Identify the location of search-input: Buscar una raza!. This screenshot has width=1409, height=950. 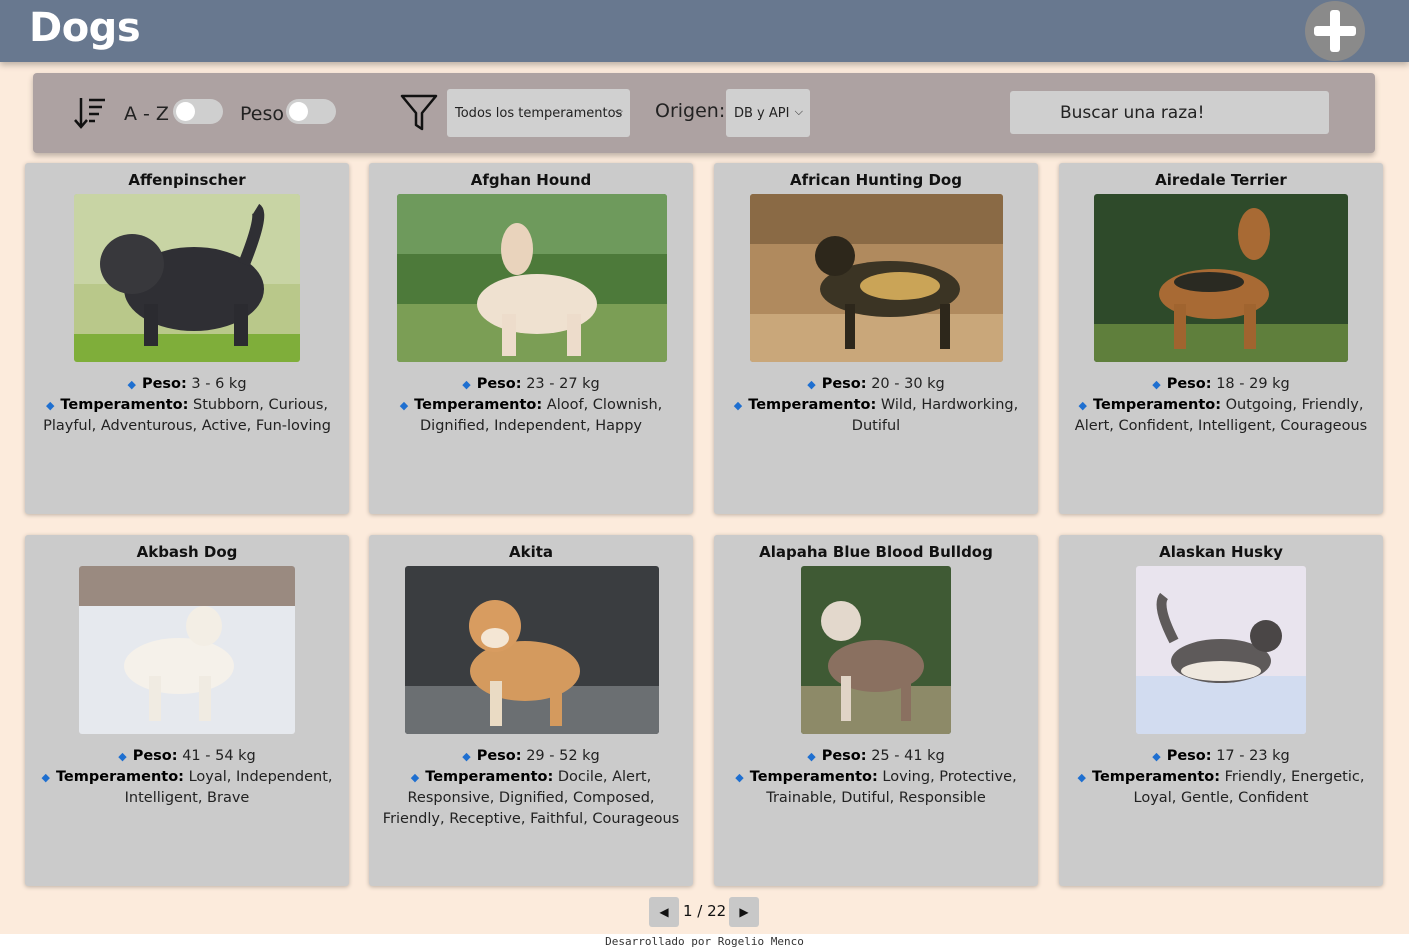
(1169, 112).